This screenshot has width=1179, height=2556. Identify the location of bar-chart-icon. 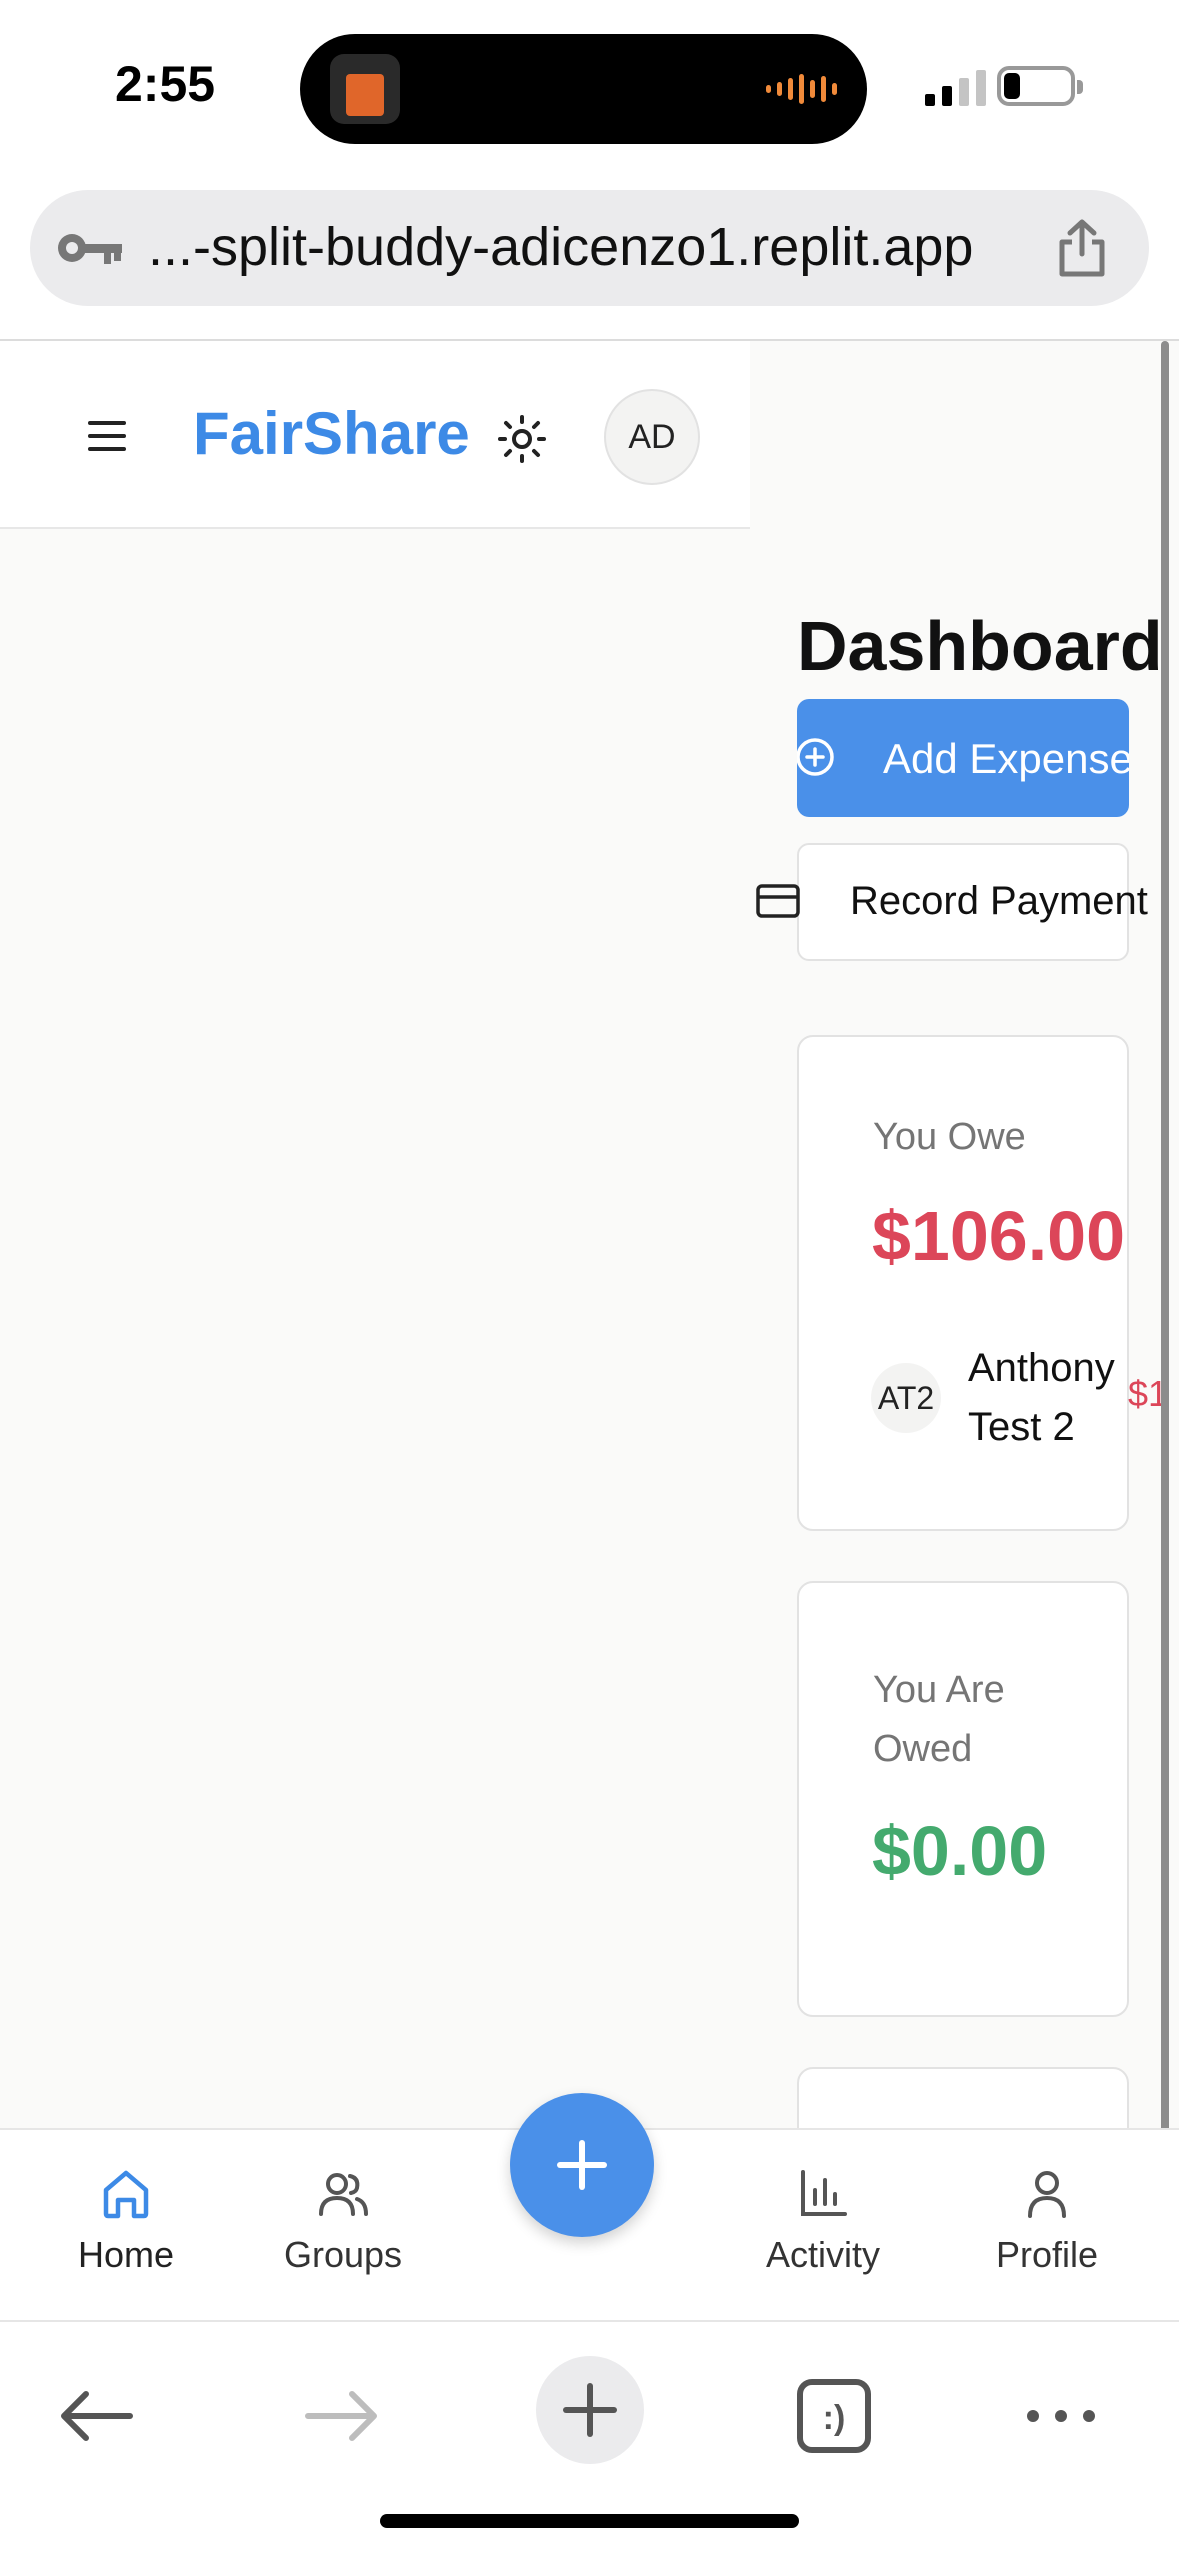
(824, 2193).